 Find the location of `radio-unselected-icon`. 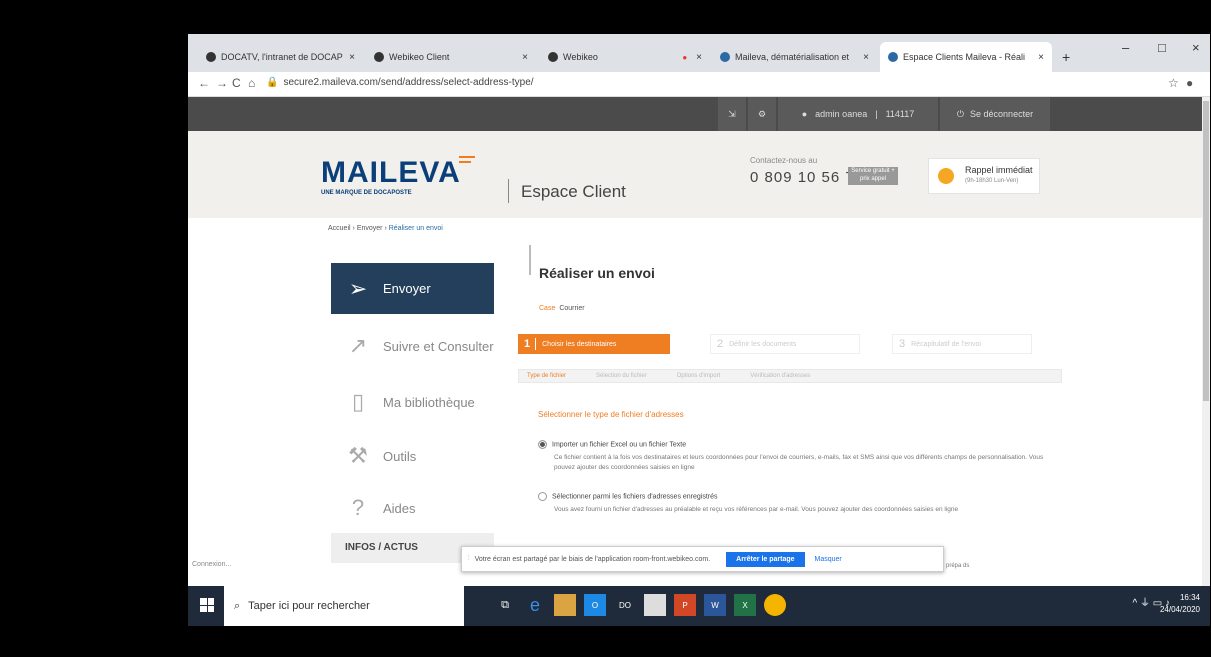

radio-unselected-icon is located at coordinates (542, 496).